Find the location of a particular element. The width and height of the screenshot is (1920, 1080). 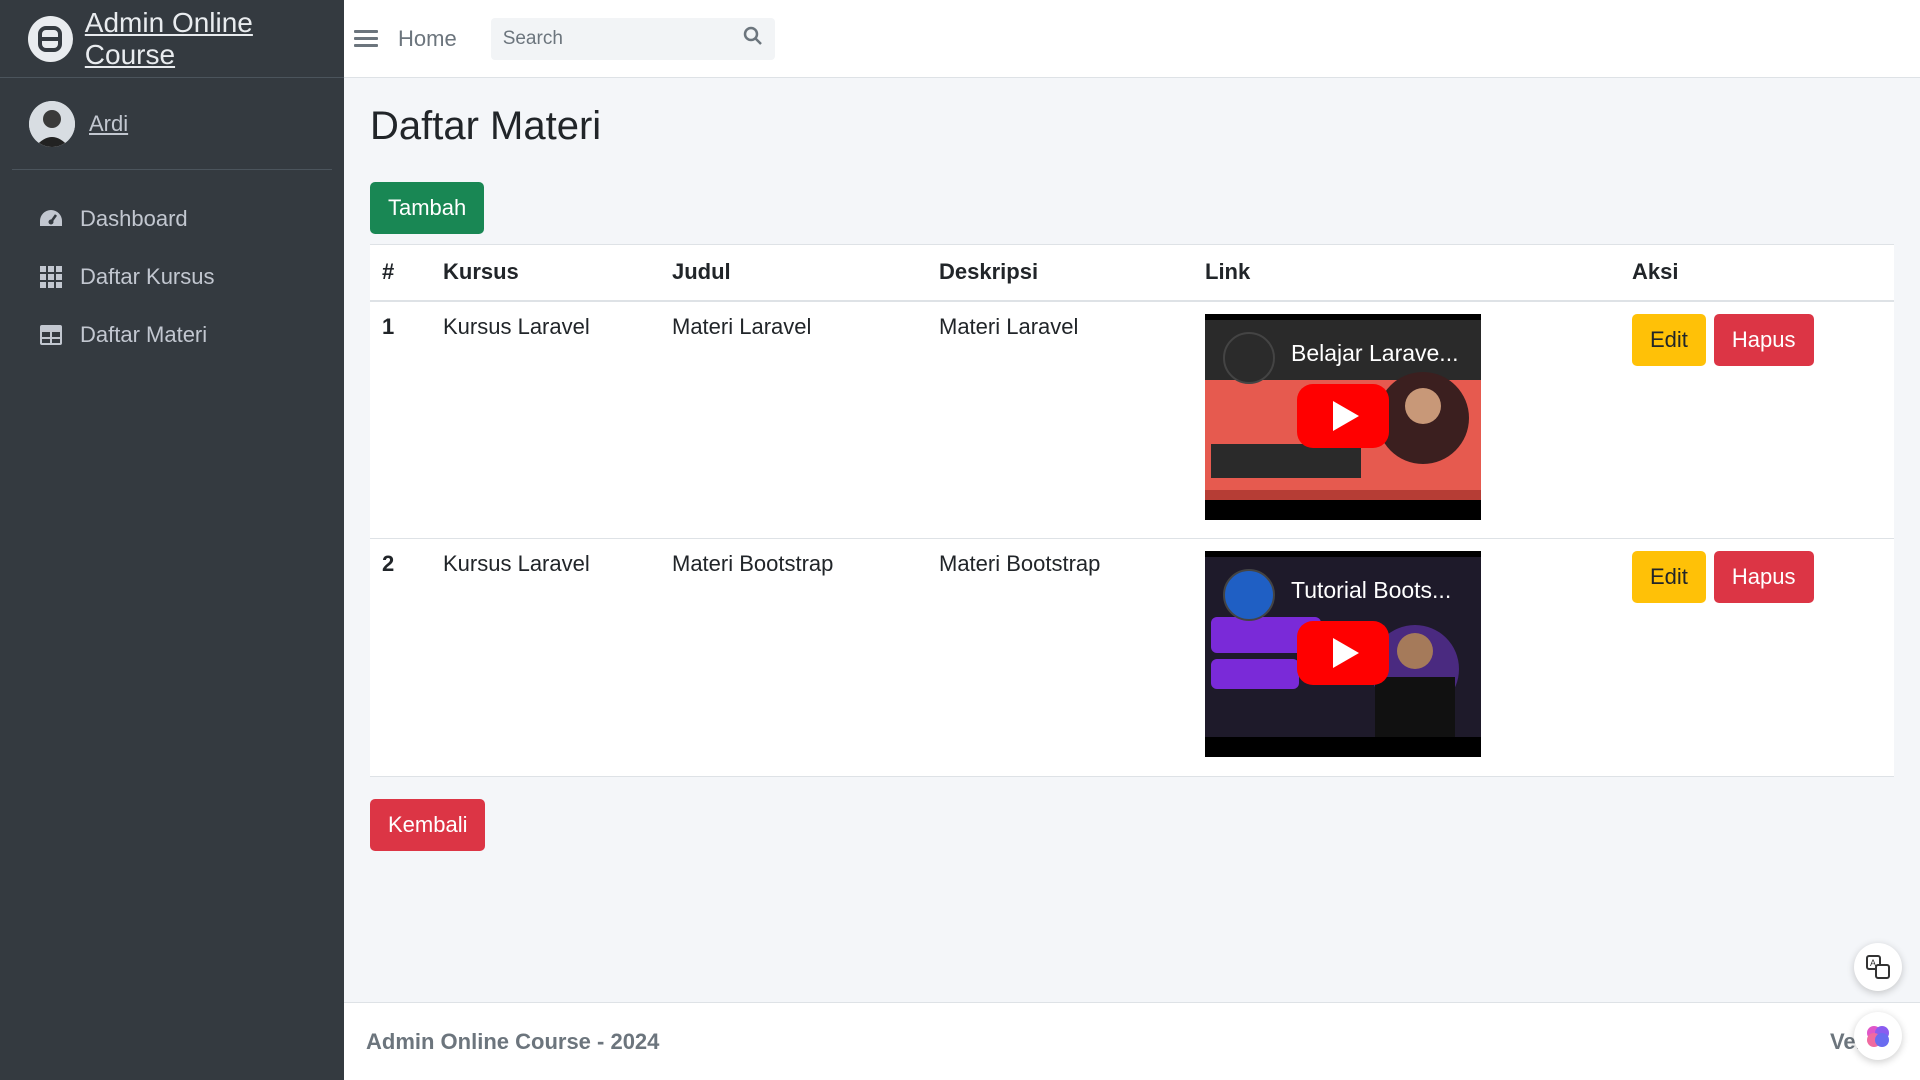

col-header-deskripsi: Deskripsi is located at coordinates (1060, 273).